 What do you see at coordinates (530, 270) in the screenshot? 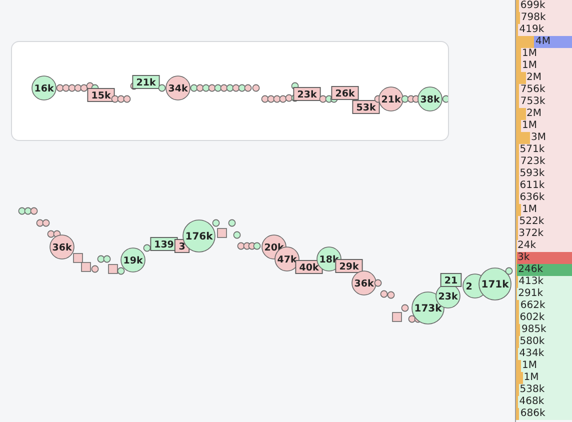
I see `amount-label: 246k` at bounding box center [530, 270].